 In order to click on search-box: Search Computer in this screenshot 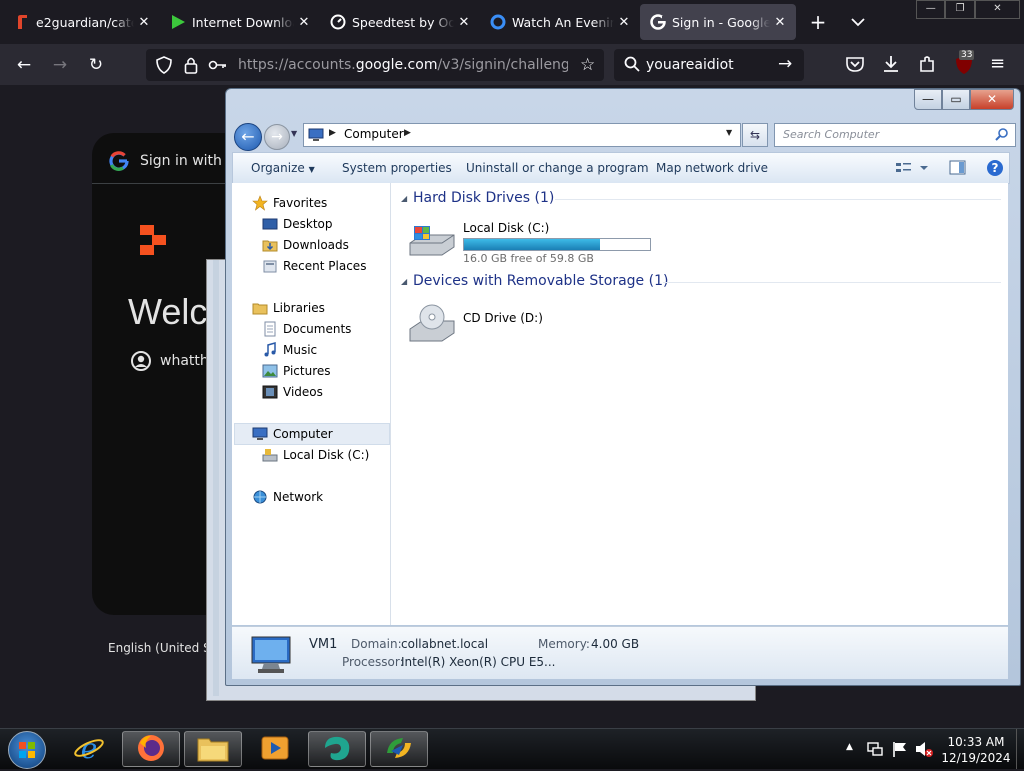, I will do `click(895, 135)`.